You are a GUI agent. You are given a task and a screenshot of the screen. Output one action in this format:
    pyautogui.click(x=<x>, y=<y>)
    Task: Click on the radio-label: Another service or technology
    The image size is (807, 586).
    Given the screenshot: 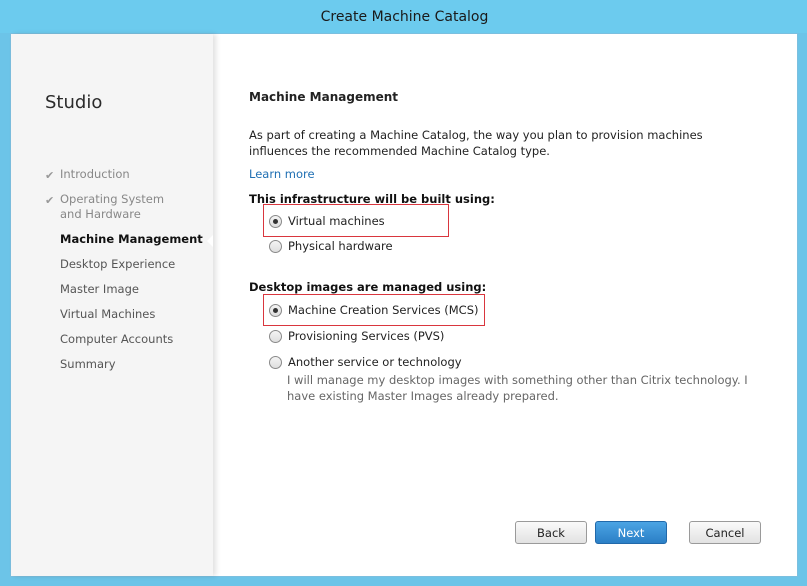 What is the action you would take?
    pyautogui.click(x=375, y=362)
    